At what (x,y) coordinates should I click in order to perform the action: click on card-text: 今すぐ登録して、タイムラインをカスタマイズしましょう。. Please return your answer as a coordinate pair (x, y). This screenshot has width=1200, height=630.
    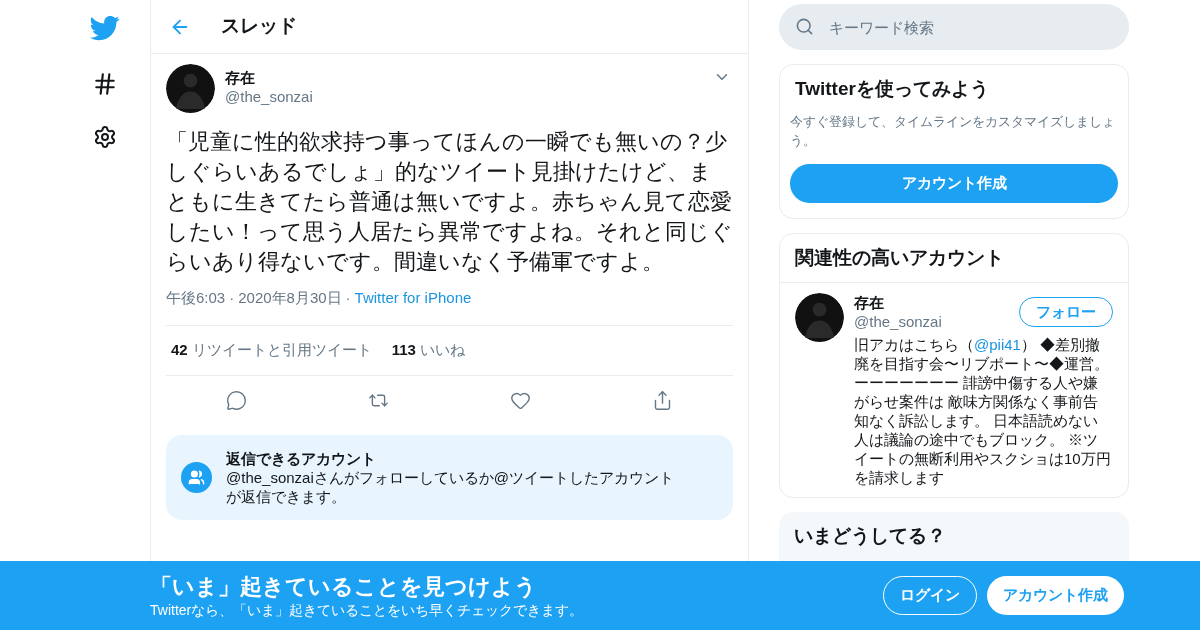
    Looking at the image, I should click on (953, 131).